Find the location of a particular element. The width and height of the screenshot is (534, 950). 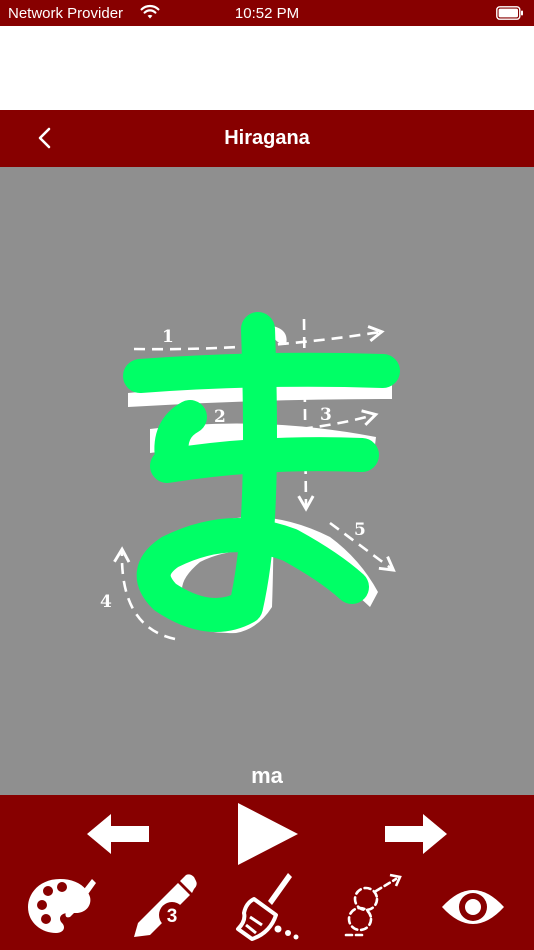

stroke-number: 5 is located at coordinates (360, 530).